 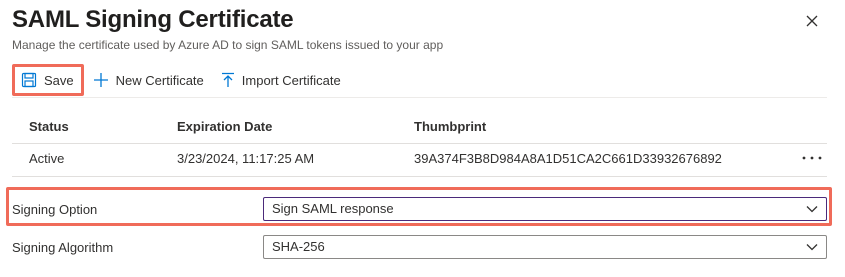 I want to click on signing-algorithm-value: SHA-256, so click(x=298, y=246).